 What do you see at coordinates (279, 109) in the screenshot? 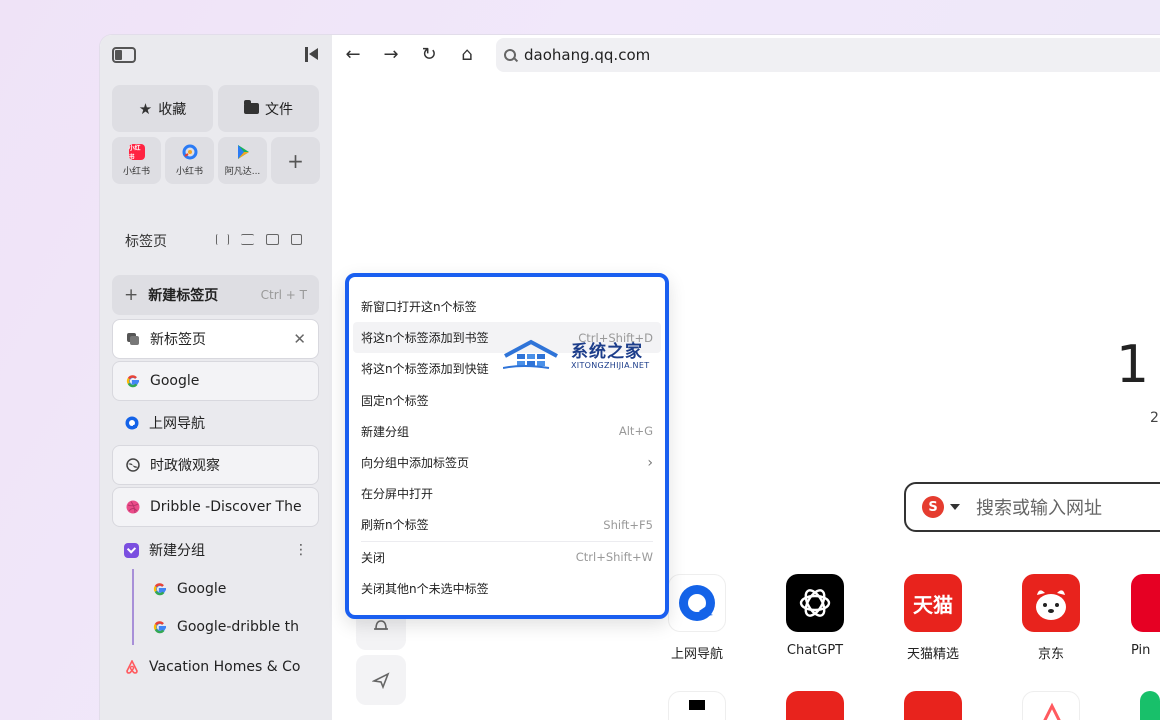
I see `files-label: 文件` at bounding box center [279, 109].